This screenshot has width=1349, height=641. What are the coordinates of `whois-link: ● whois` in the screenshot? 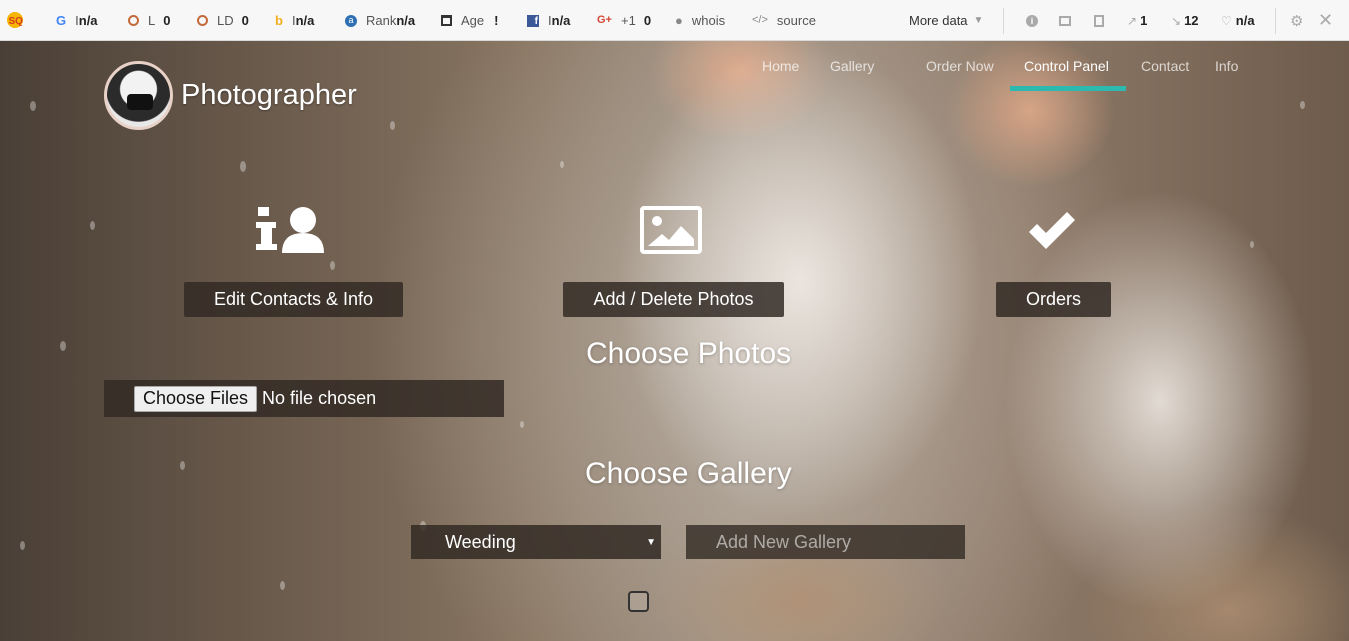 It's located at (700, 20).